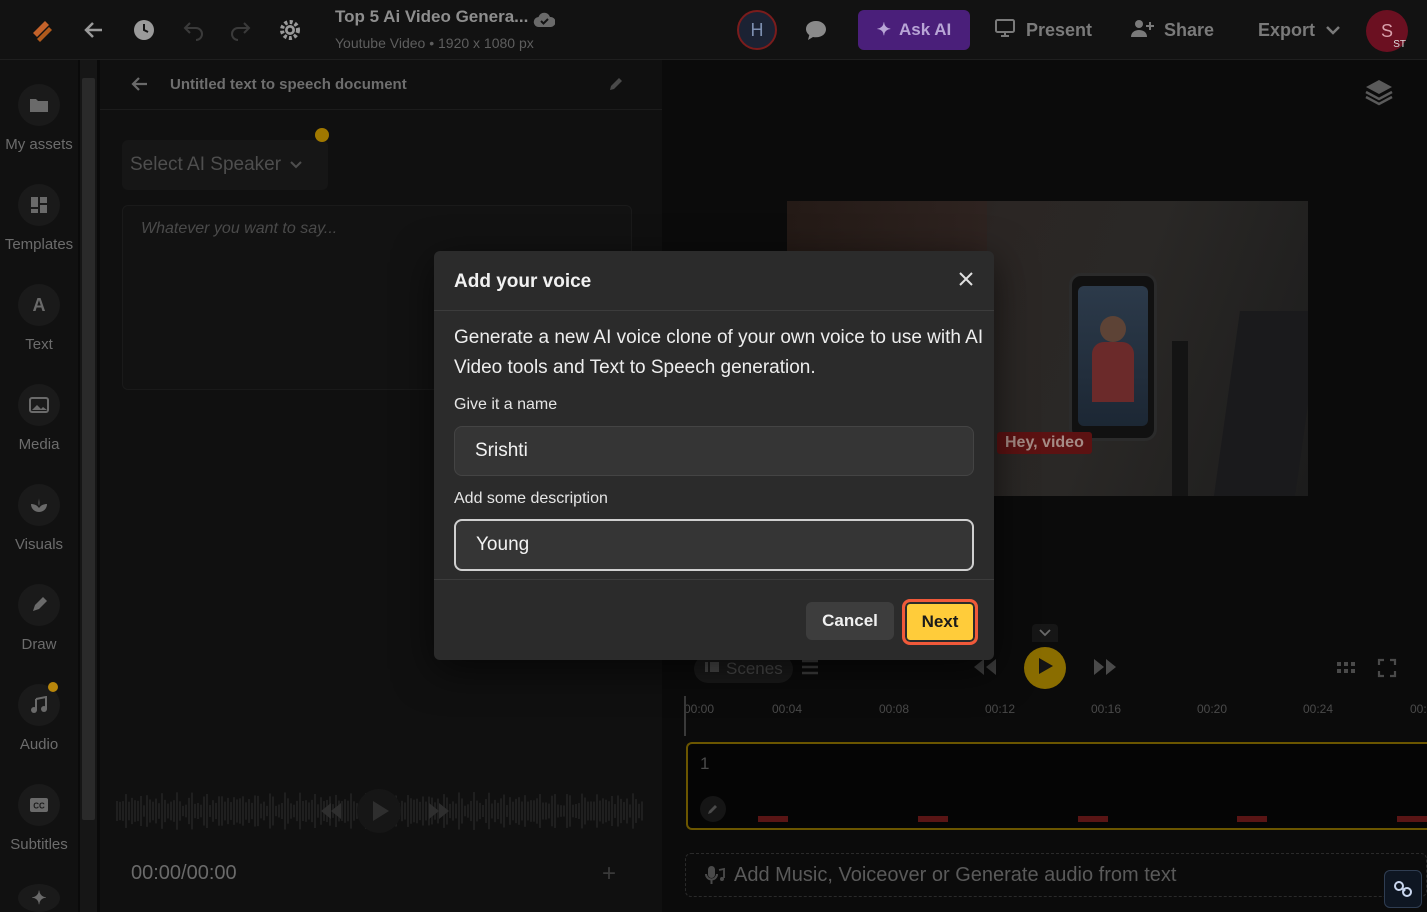 The width and height of the screenshot is (1427, 912). What do you see at coordinates (39, 118) in the screenshot?
I see `rail-item-my-assets: My assets` at bounding box center [39, 118].